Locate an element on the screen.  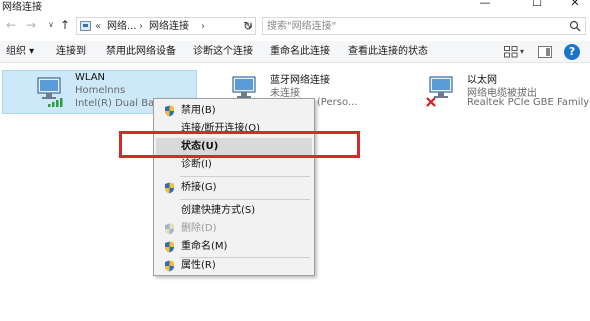
highlight-annotation-box is located at coordinates (239, 144).